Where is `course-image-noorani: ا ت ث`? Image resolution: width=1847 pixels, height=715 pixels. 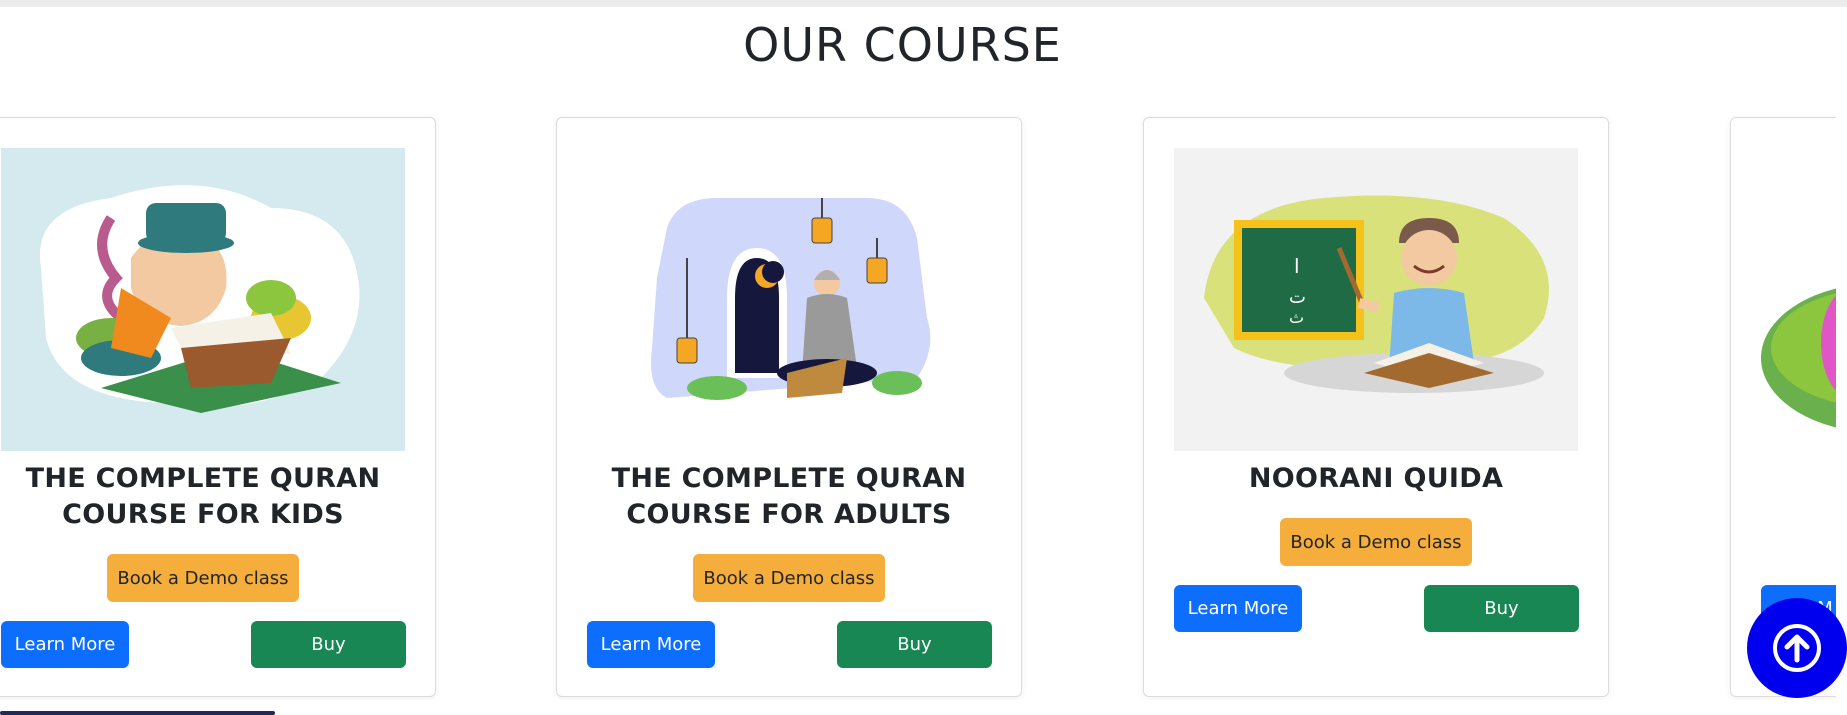
course-image-noorani: ا ت ث is located at coordinates (1376, 299).